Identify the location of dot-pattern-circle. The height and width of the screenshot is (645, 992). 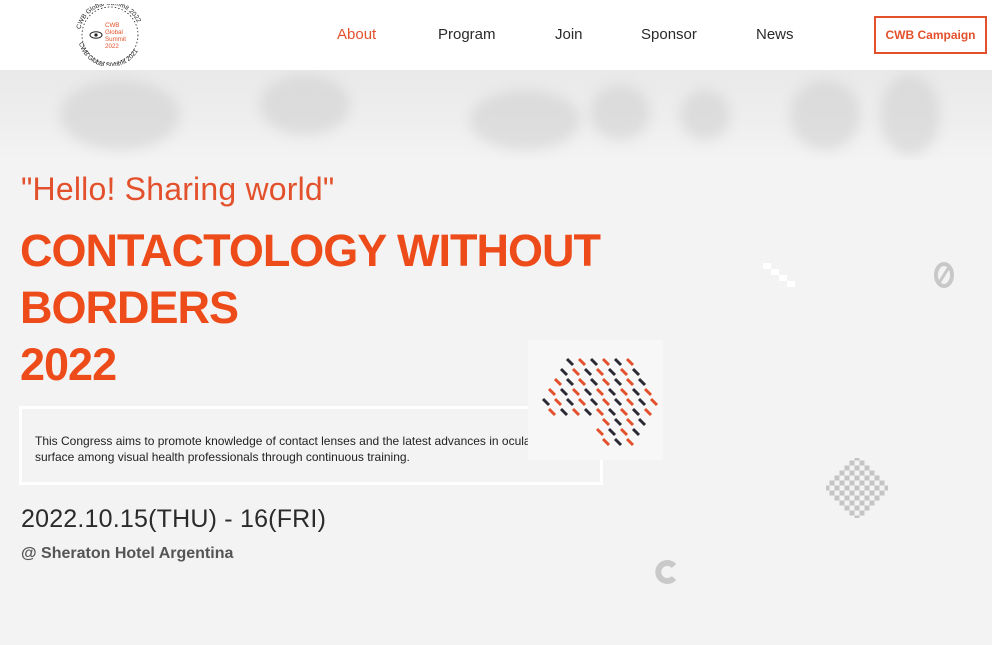
(595, 400).